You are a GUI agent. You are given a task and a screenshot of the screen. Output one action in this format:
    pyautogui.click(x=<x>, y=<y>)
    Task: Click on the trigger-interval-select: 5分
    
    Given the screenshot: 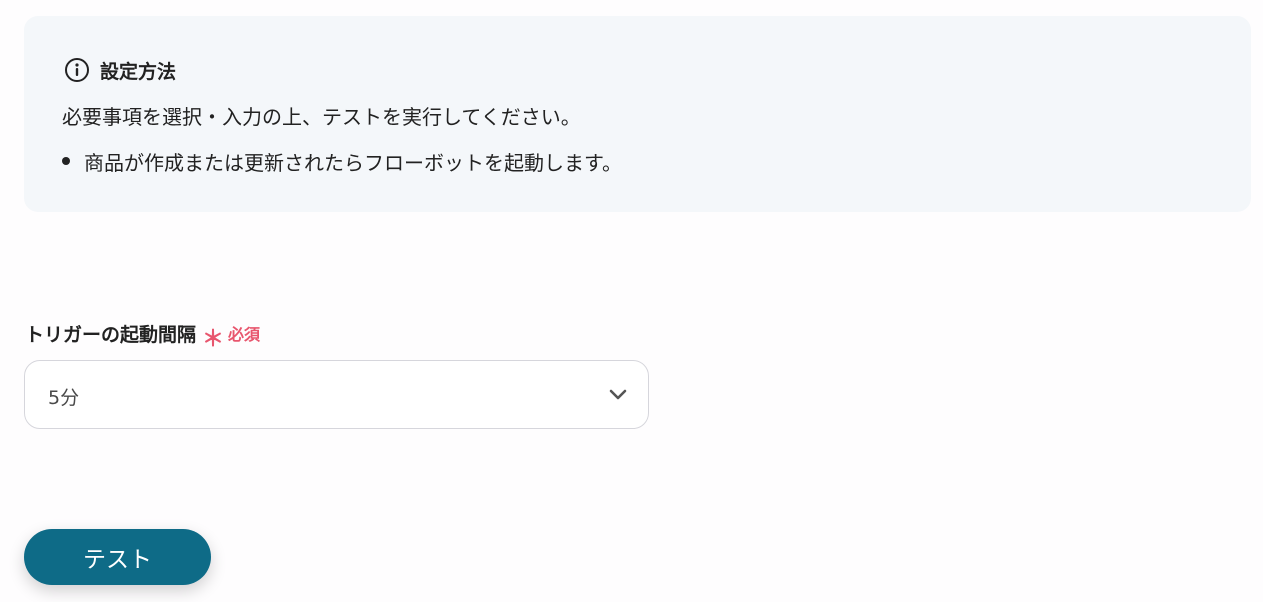 What is the action you would take?
    pyautogui.click(x=336, y=394)
    